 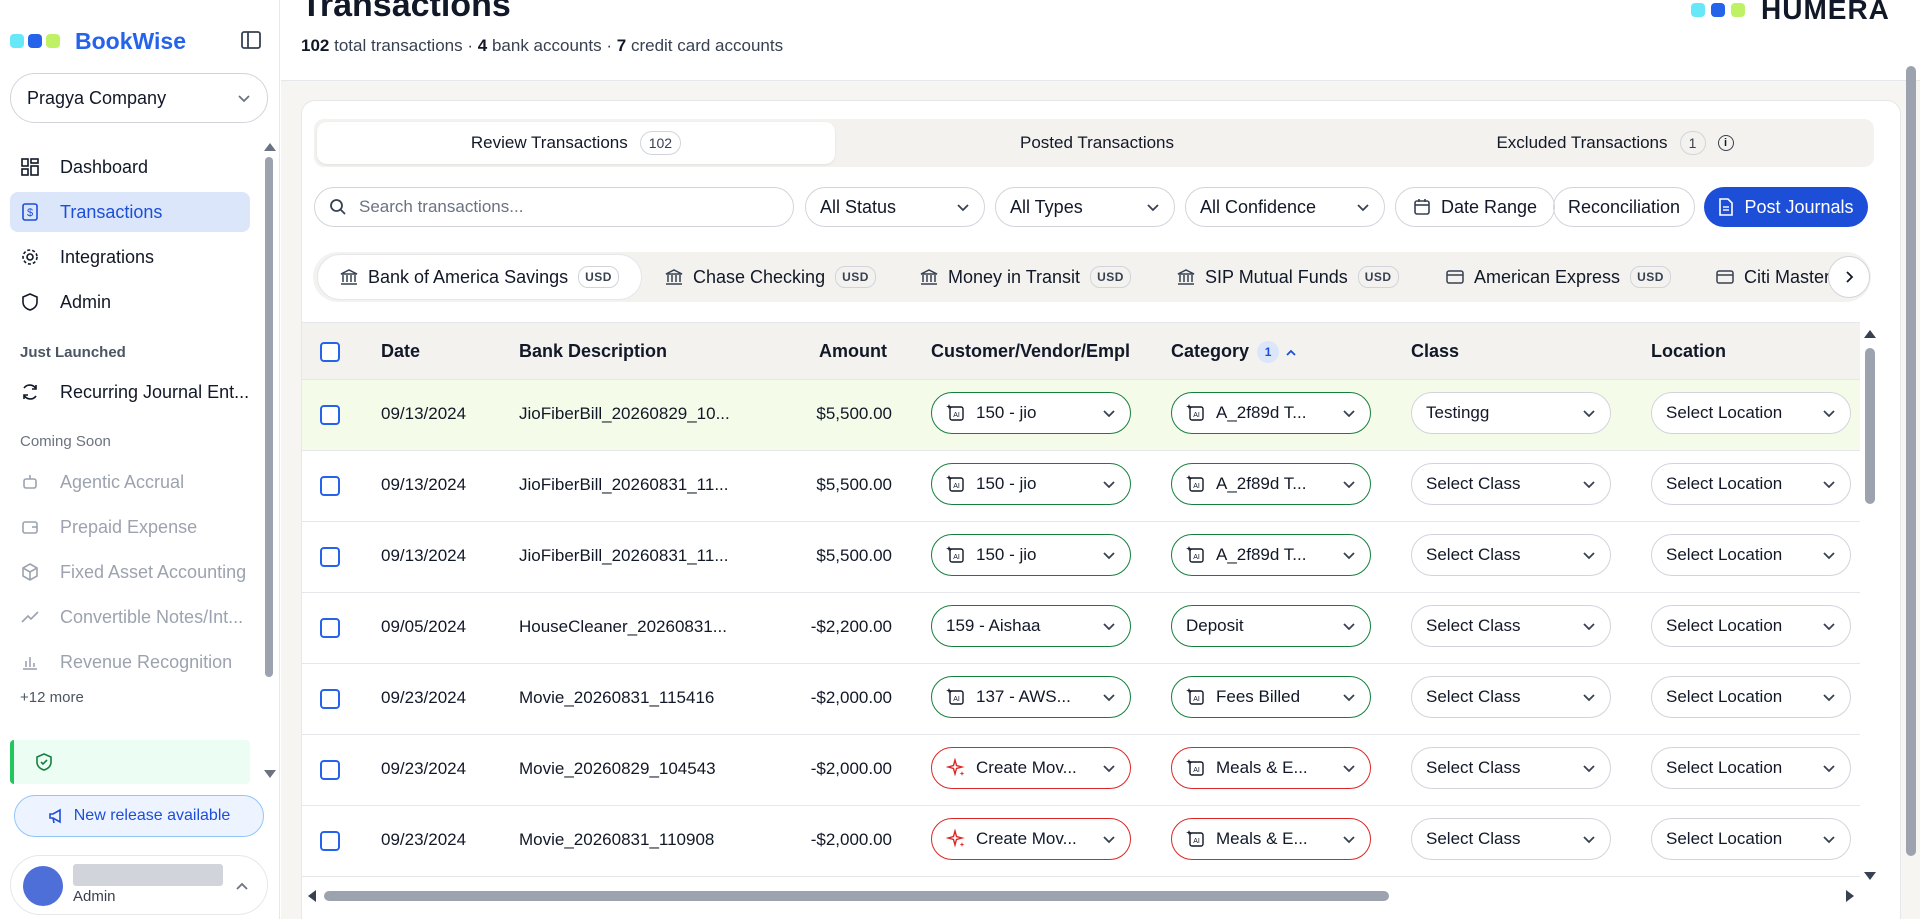 What do you see at coordinates (253, 42) in the screenshot?
I see `sidebar-collapse-icon` at bounding box center [253, 42].